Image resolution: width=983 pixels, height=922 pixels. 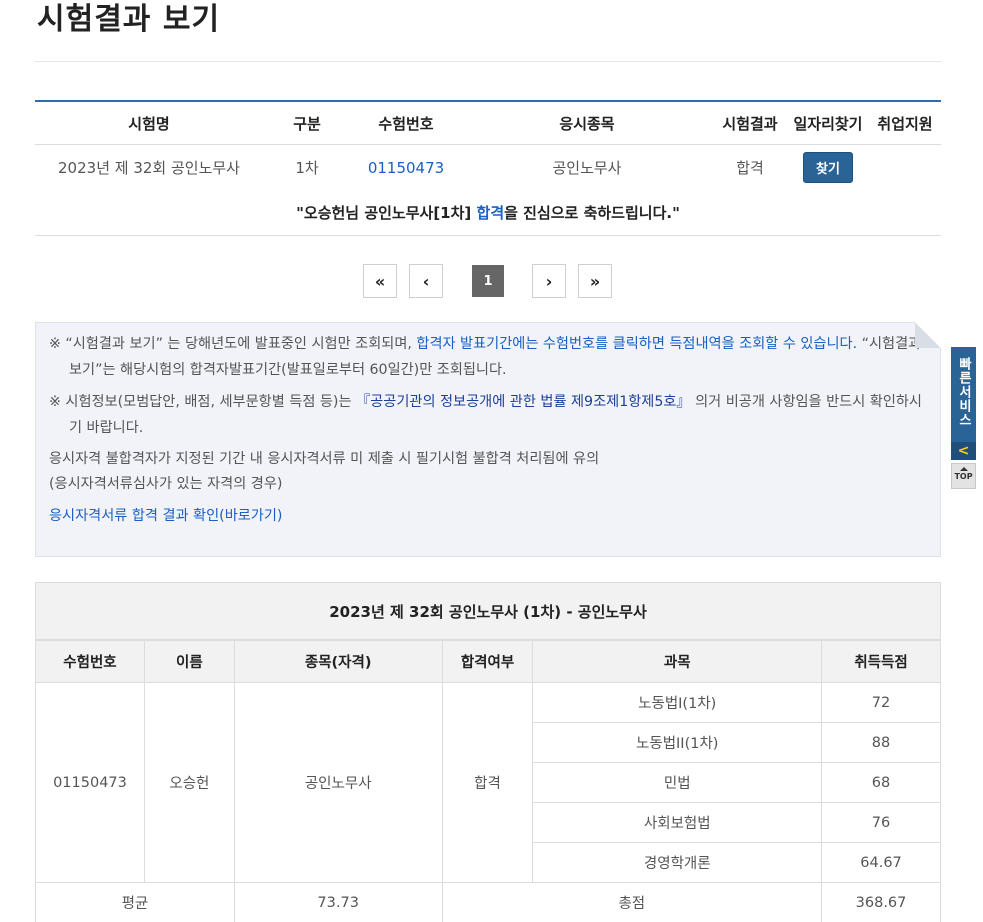 I want to click on subject-score: 72, so click(x=881, y=702).